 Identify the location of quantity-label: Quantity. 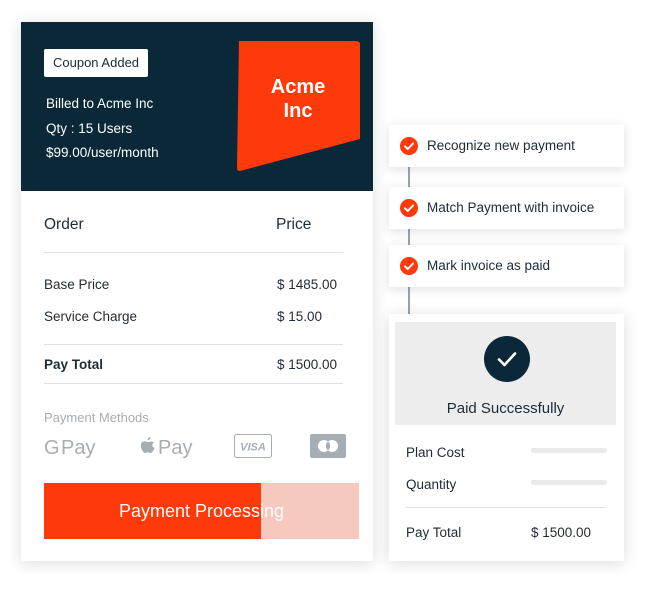
(431, 484).